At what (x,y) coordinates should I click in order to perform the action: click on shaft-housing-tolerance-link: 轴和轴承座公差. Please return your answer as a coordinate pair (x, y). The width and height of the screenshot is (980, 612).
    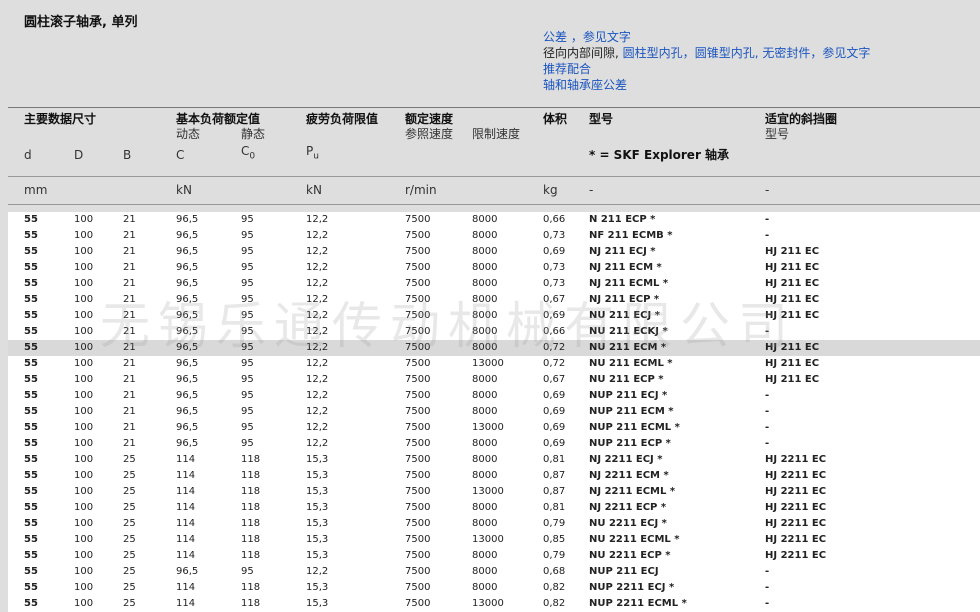
    Looking at the image, I should click on (585, 85).